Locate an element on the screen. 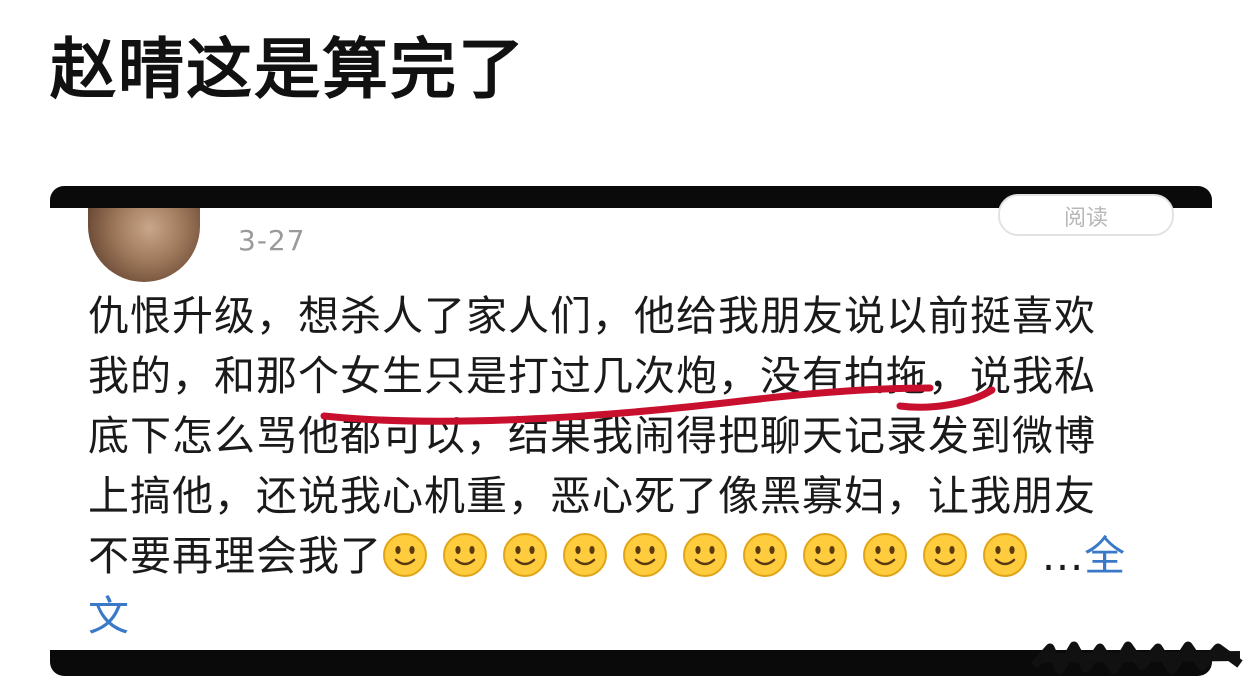 Image resolution: width=1259 pixels, height=689 pixels. emoji-row is located at coordinates (712, 556).